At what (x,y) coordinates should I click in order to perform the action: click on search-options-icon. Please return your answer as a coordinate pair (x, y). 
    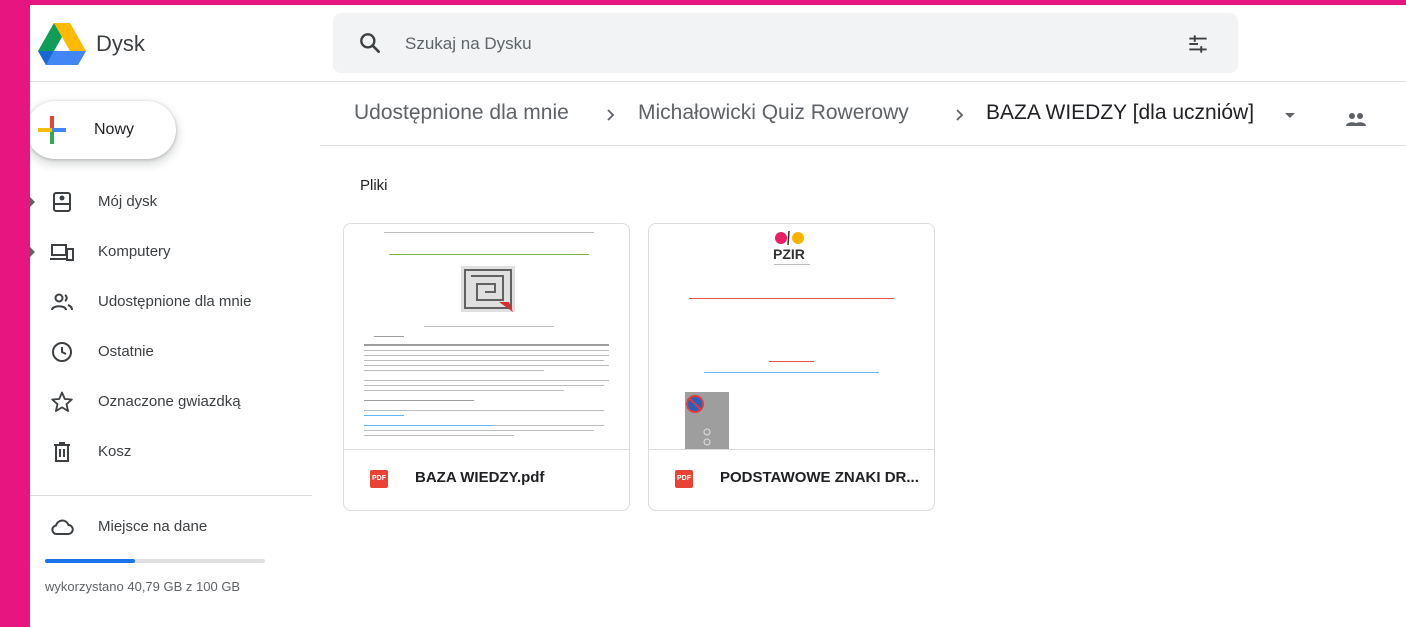
    Looking at the image, I should click on (1198, 44).